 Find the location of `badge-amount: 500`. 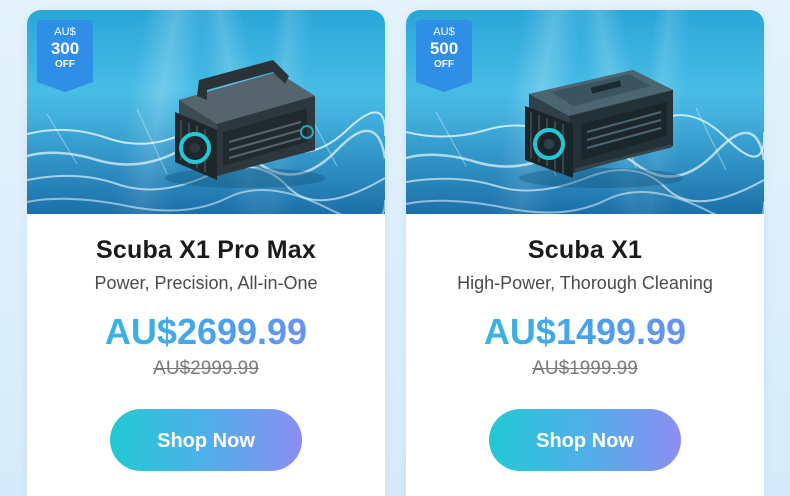

badge-amount: 500 is located at coordinates (444, 48).